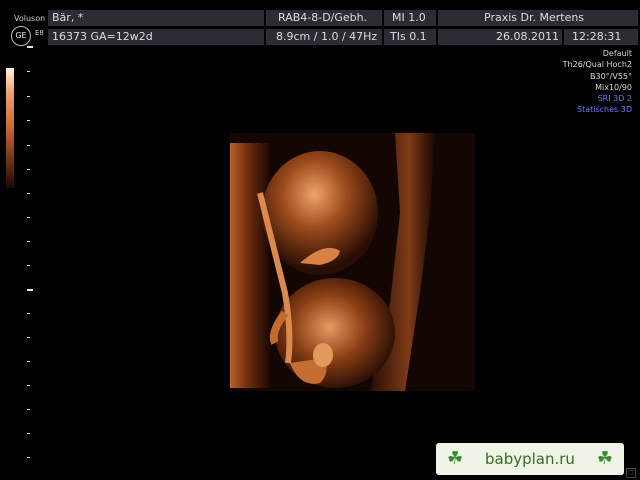 Image resolution: width=640 pixels, height=480 pixels. Describe the element at coordinates (24, 25) in the screenshot. I see `brand-logo-area: Voluson GE E8` at that location.